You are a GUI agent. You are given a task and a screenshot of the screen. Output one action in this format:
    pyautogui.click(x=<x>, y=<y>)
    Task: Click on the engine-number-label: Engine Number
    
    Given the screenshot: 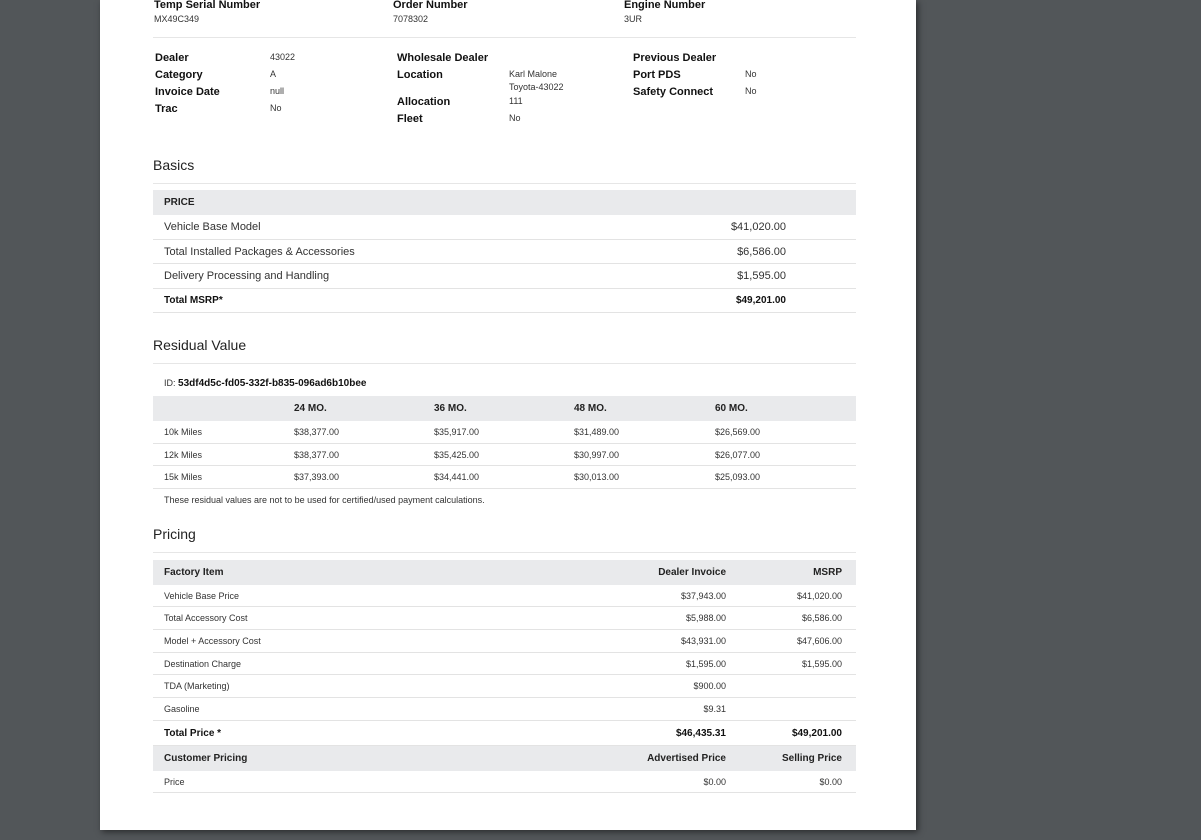 What is the action you would take?
    pyautogui.click(x=665, y=5)
    